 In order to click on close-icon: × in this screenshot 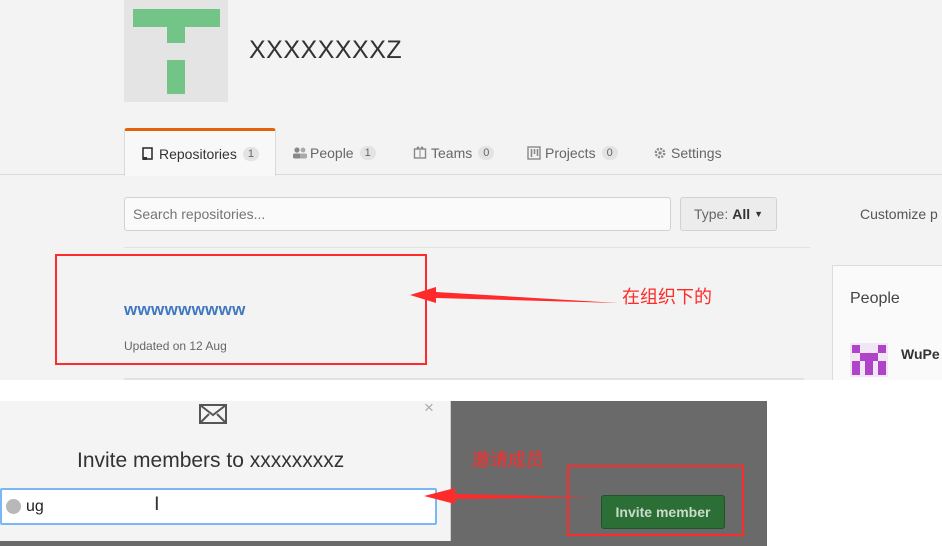, I will do `click(429, 408)`.